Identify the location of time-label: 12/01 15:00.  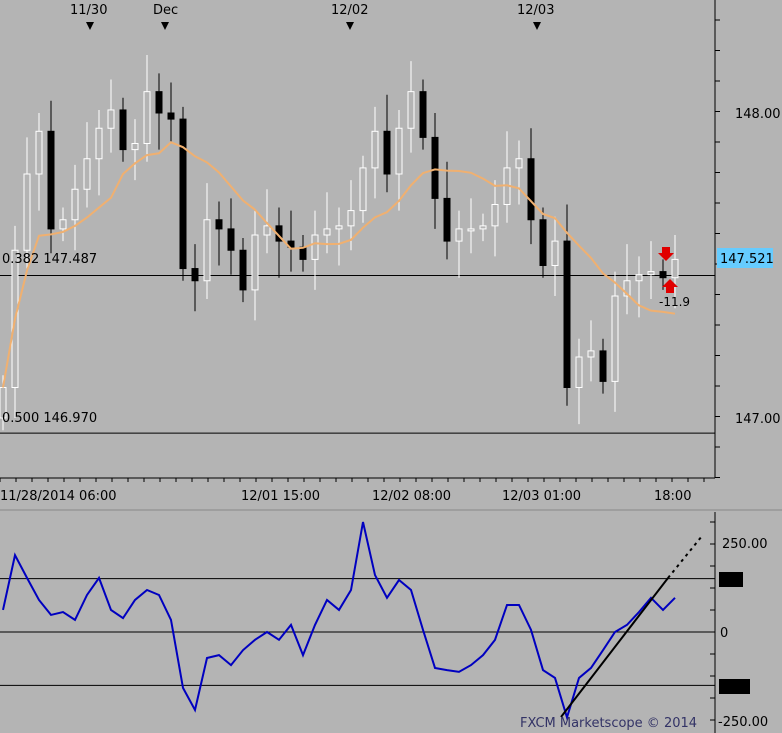
(280, 496).